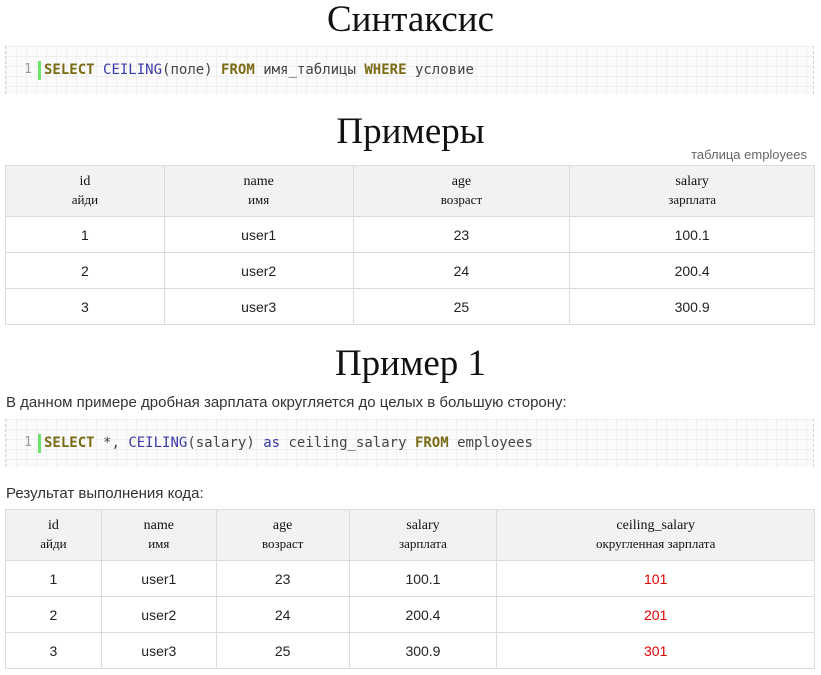 This screenshot has width=821, height=675. What do you see at coordinates (272, 443) in the screenshot?
I see `code-keyword-as: as` at bounding box center [272, 443].